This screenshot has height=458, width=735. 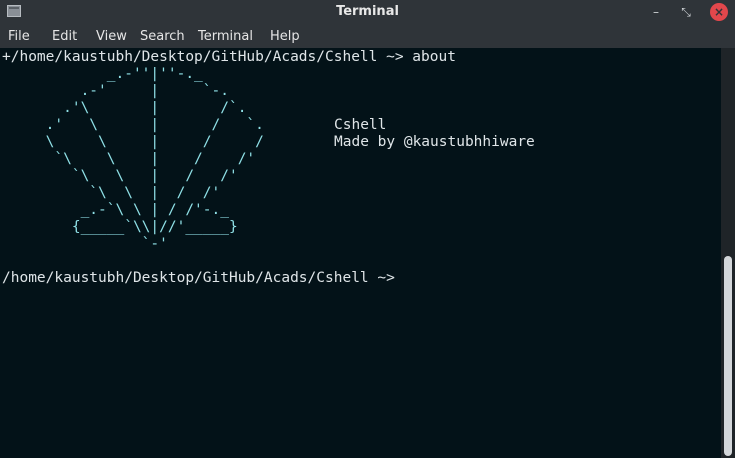 What do you see at coordinates (434, 142) in the screenshot?
I see `about-author: Made by @kaustubhhiware` at bounding box center [434, 142].